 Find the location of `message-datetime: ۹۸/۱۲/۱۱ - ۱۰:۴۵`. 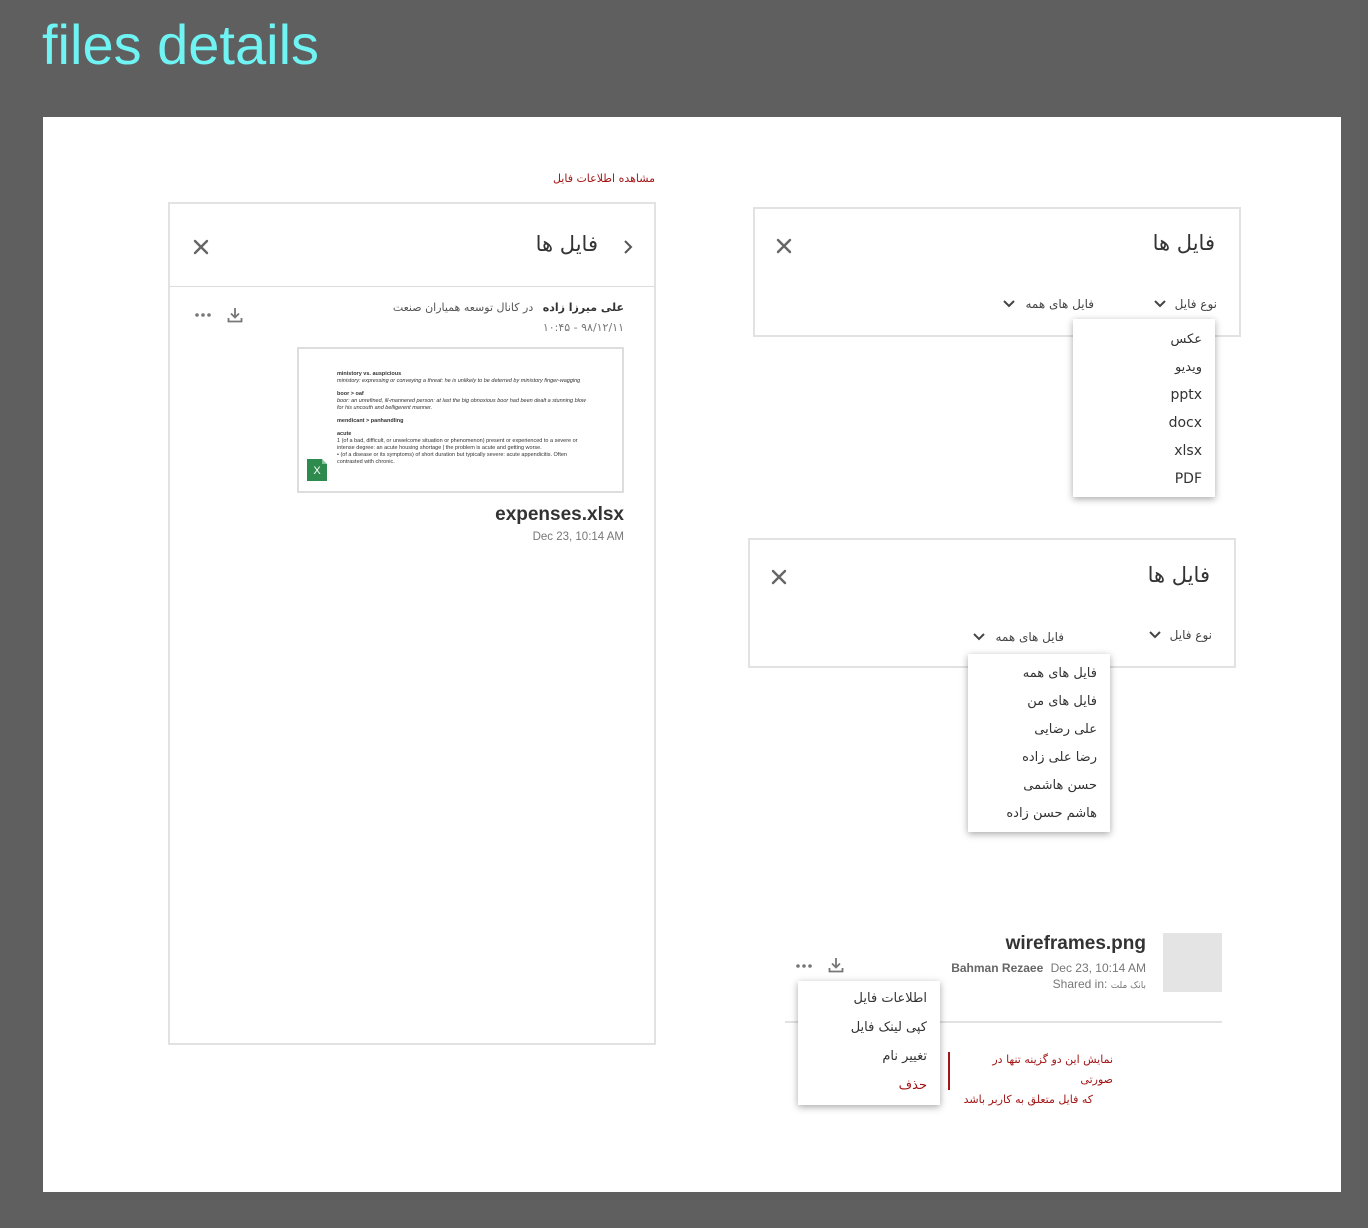

message-datetime: ۹۸/۱۲/۱۱ - ۱۰:۴۵ is located at coordinates (583, 327).